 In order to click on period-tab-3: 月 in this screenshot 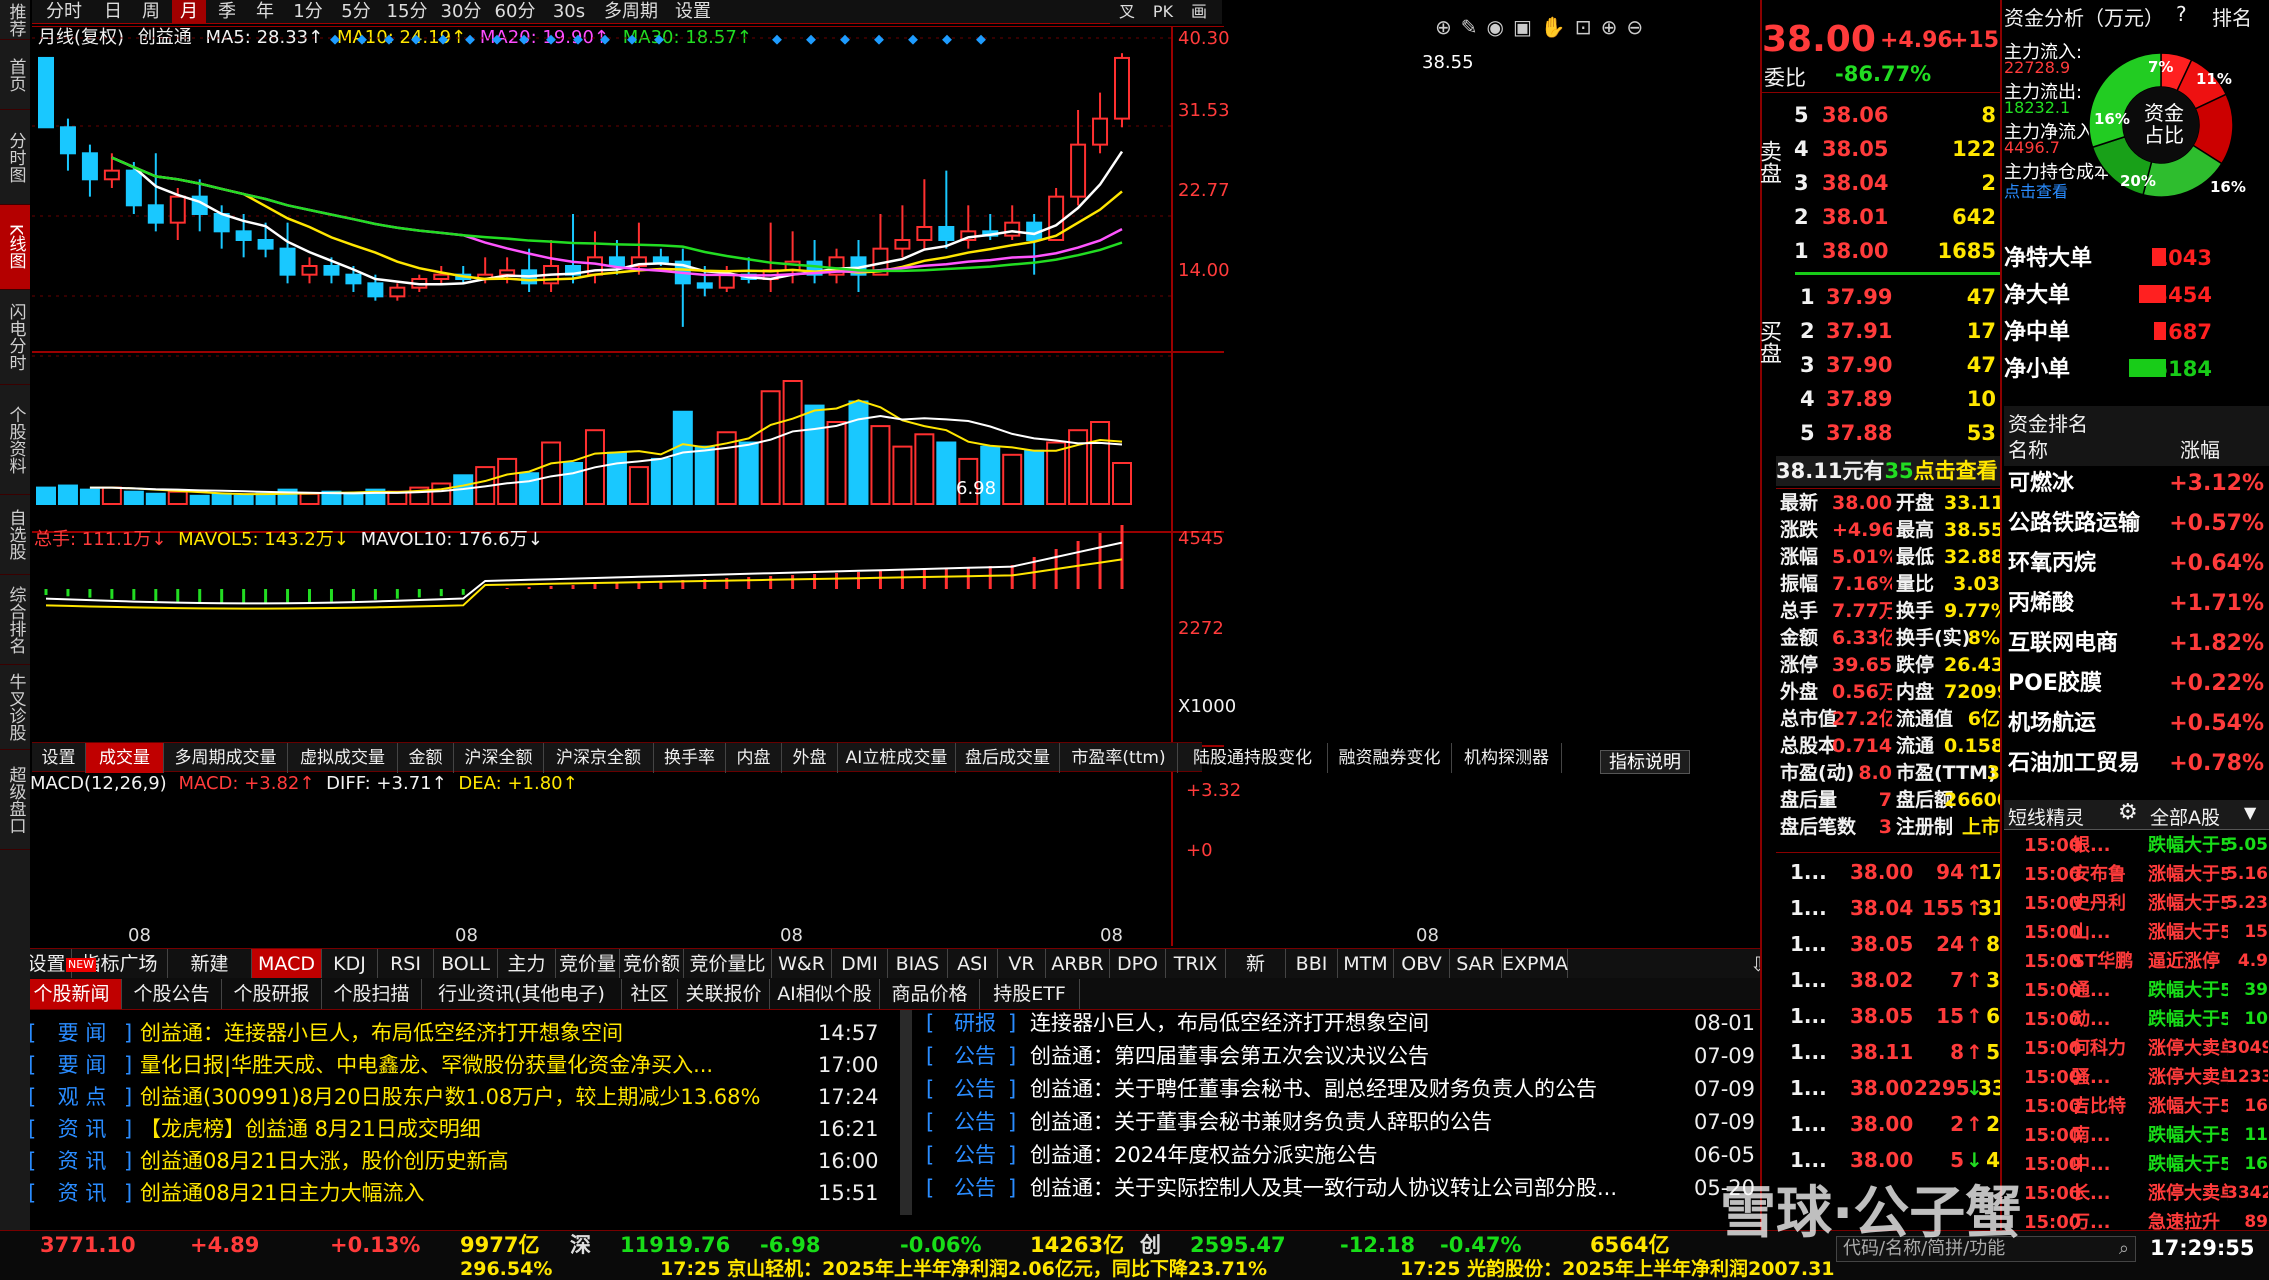, I will do `click(189, 12)`.